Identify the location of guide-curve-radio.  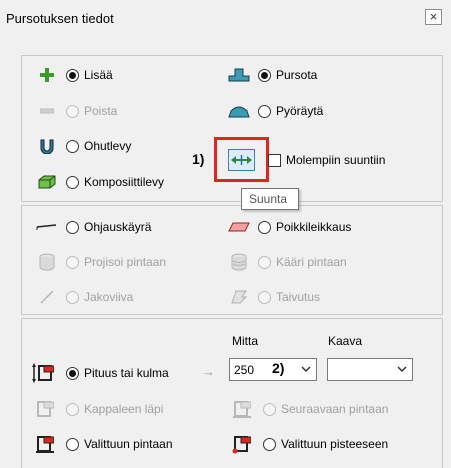
(72, 227).